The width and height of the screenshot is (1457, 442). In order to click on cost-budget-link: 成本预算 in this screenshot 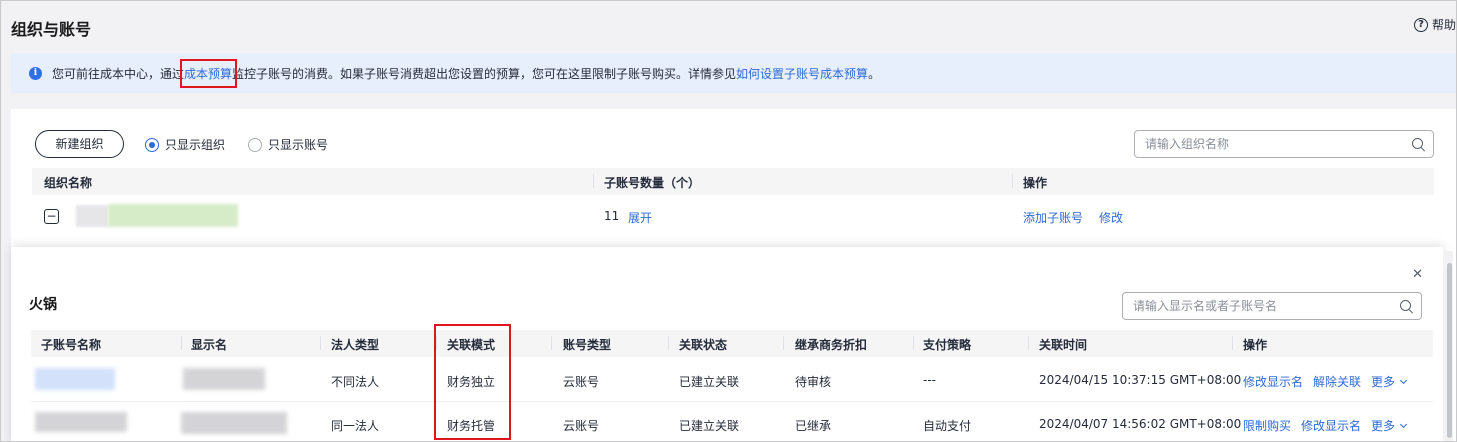, I will do `click(209, 73)`.